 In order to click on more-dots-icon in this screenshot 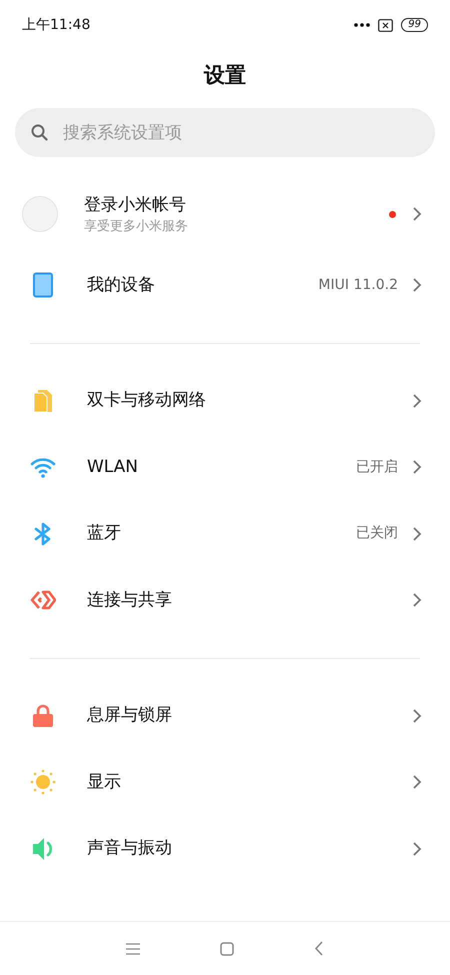, I will do `click(362, 25)`.